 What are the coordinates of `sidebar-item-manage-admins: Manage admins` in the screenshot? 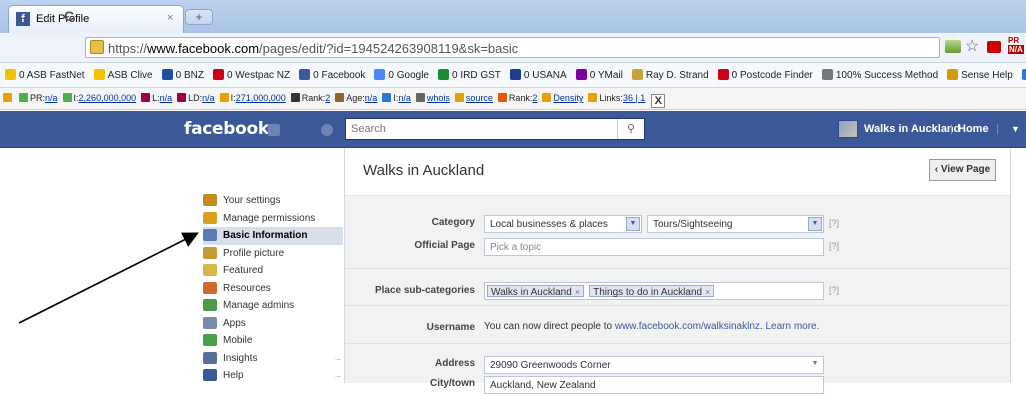 It's located at (273, 306).